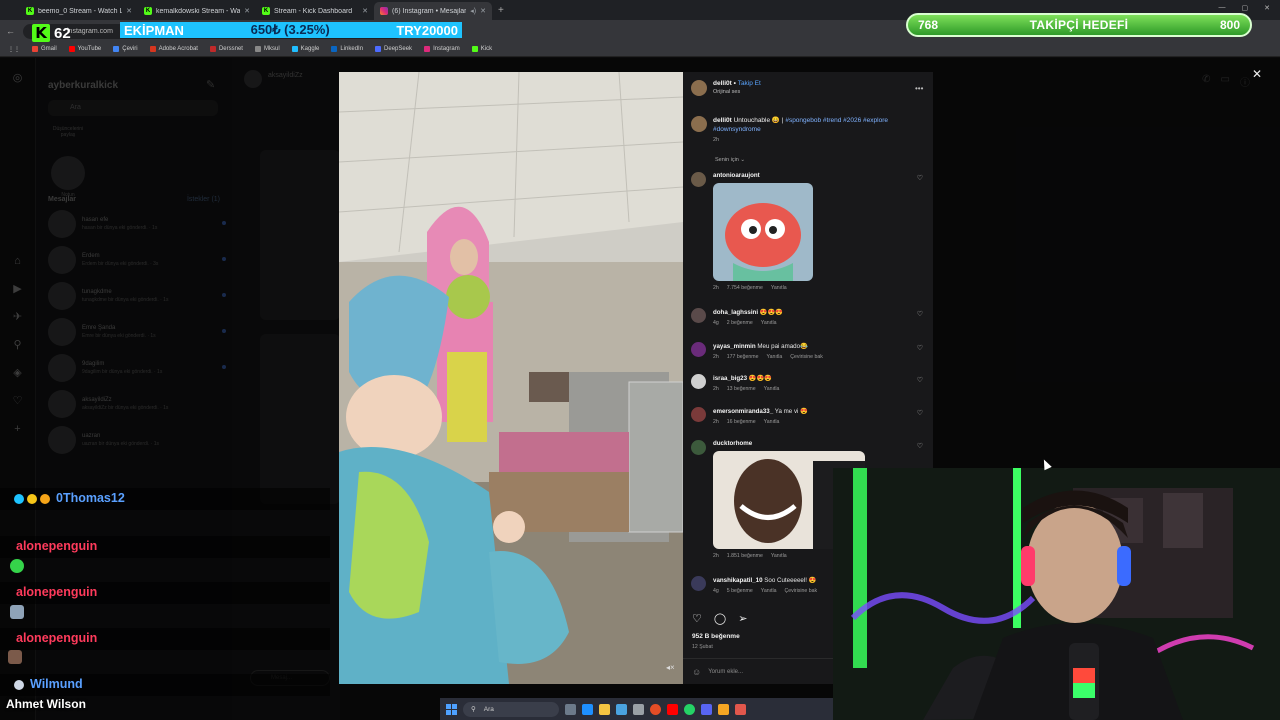  I want to click on reels-icon: ▶, so click(17, 289).